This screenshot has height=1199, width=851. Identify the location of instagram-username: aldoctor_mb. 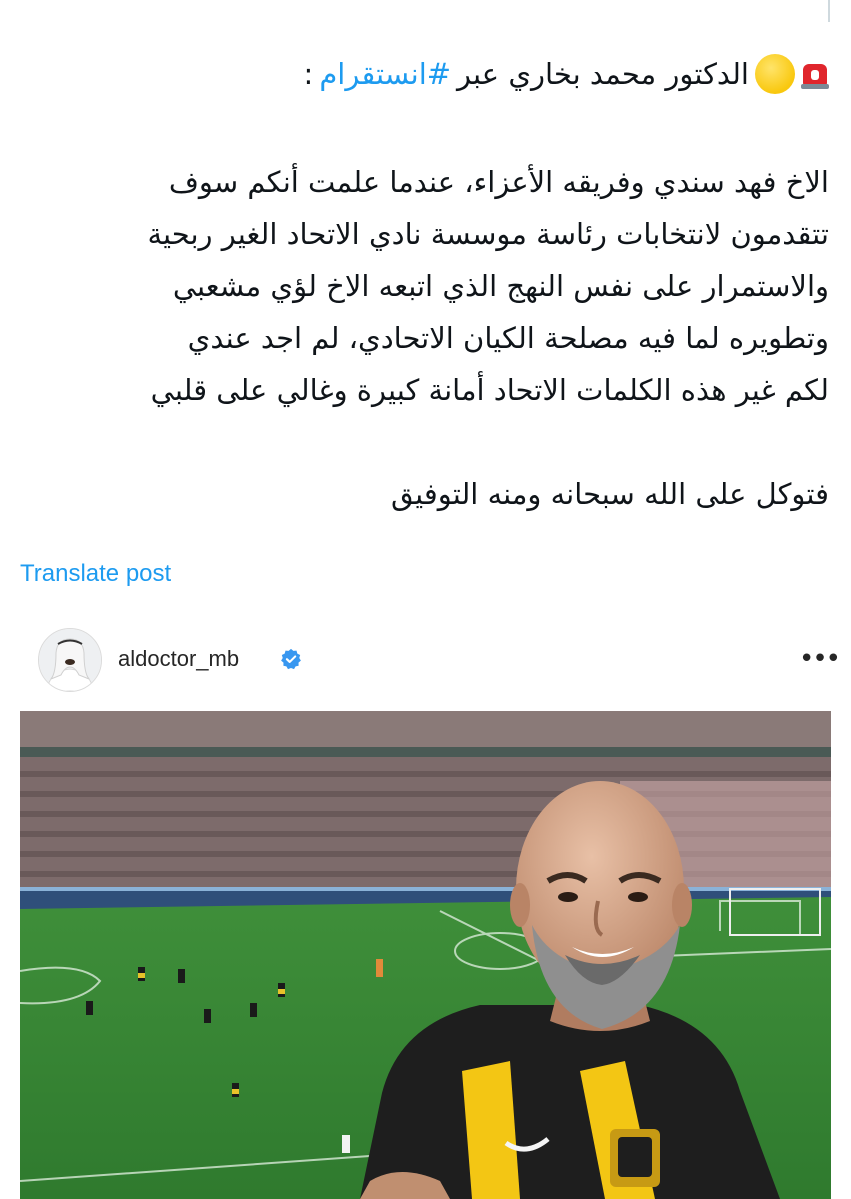
(178, 659).